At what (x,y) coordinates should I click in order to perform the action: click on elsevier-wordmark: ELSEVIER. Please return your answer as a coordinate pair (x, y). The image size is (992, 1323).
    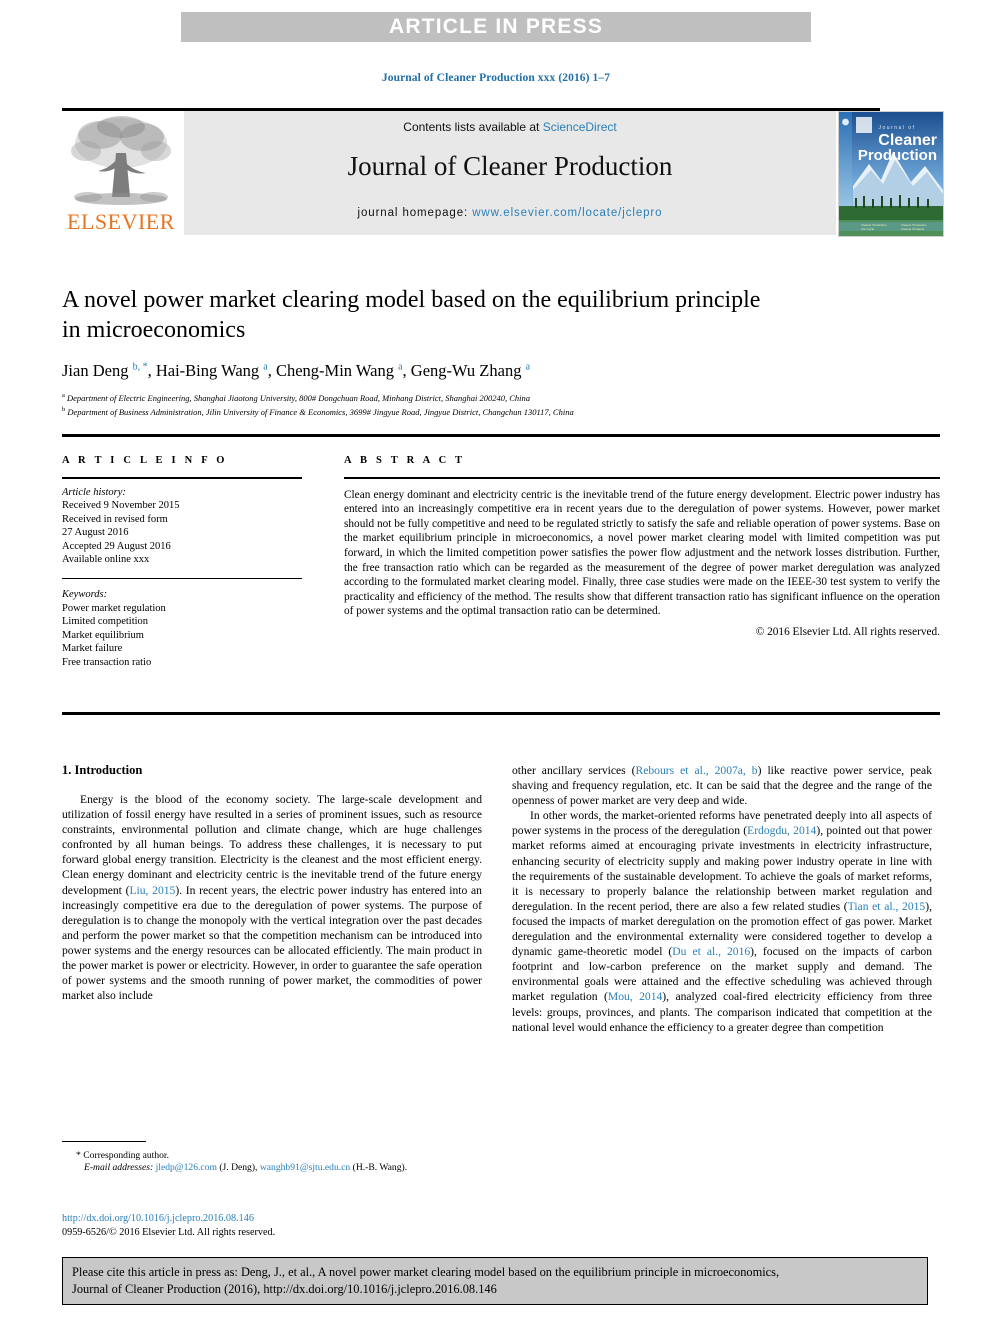
    Looking at the image, I should click on (121, 221).